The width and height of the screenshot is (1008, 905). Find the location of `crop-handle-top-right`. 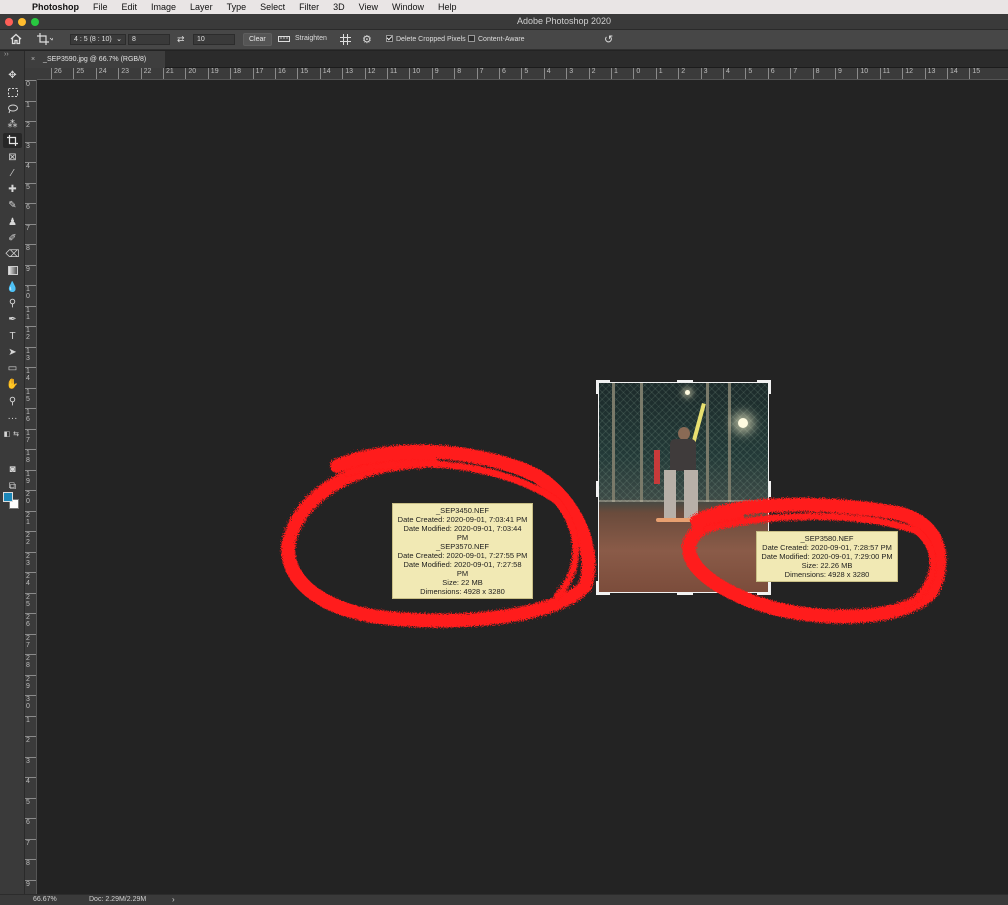

crop-handle-top-right is located at coordinates (769, 387).